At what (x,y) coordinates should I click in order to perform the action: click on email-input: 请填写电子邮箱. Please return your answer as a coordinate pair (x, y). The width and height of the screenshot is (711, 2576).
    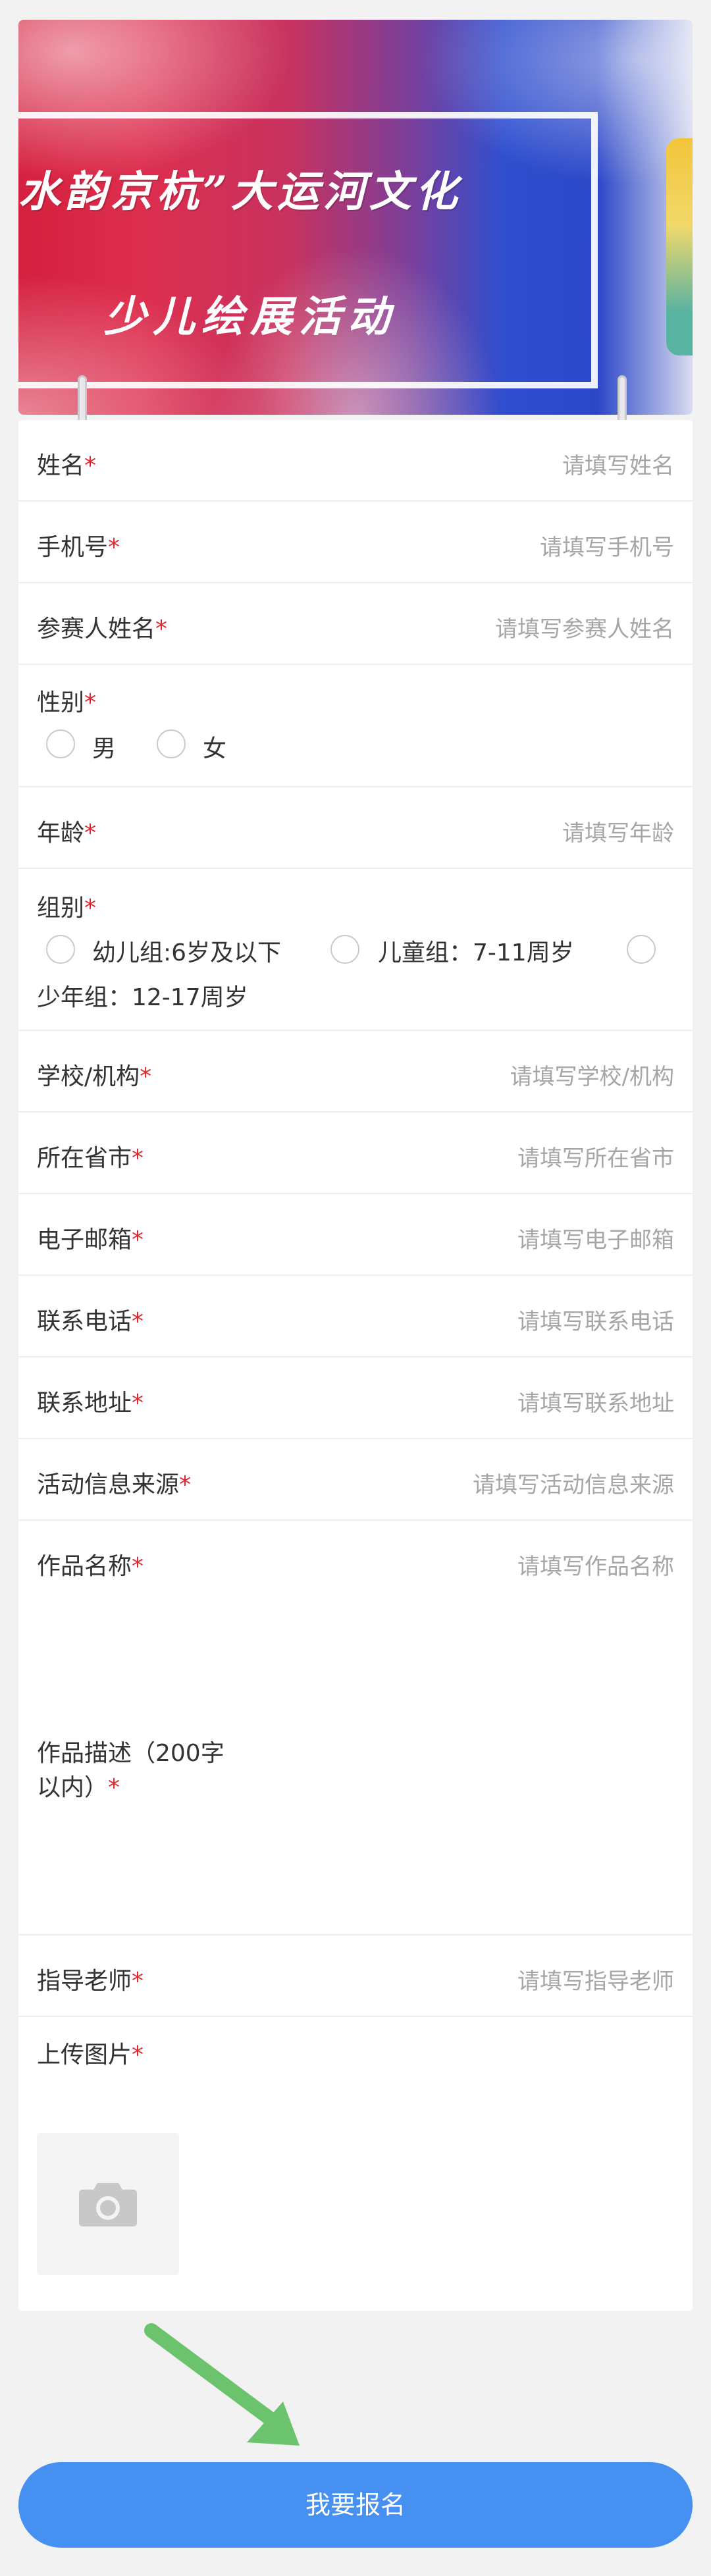
    Looking at the image, I should click on (595, 1238).